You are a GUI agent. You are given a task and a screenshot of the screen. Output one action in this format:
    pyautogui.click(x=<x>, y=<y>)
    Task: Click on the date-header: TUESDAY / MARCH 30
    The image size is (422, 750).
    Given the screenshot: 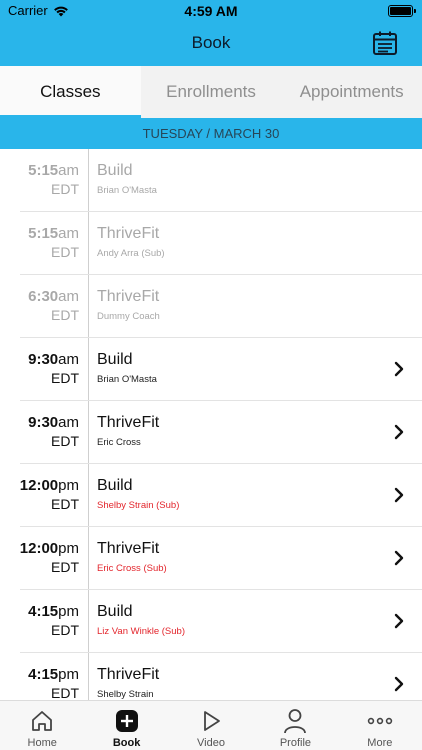 What is the action you would take?
    pyautogui.click(x=211, y=133)
    